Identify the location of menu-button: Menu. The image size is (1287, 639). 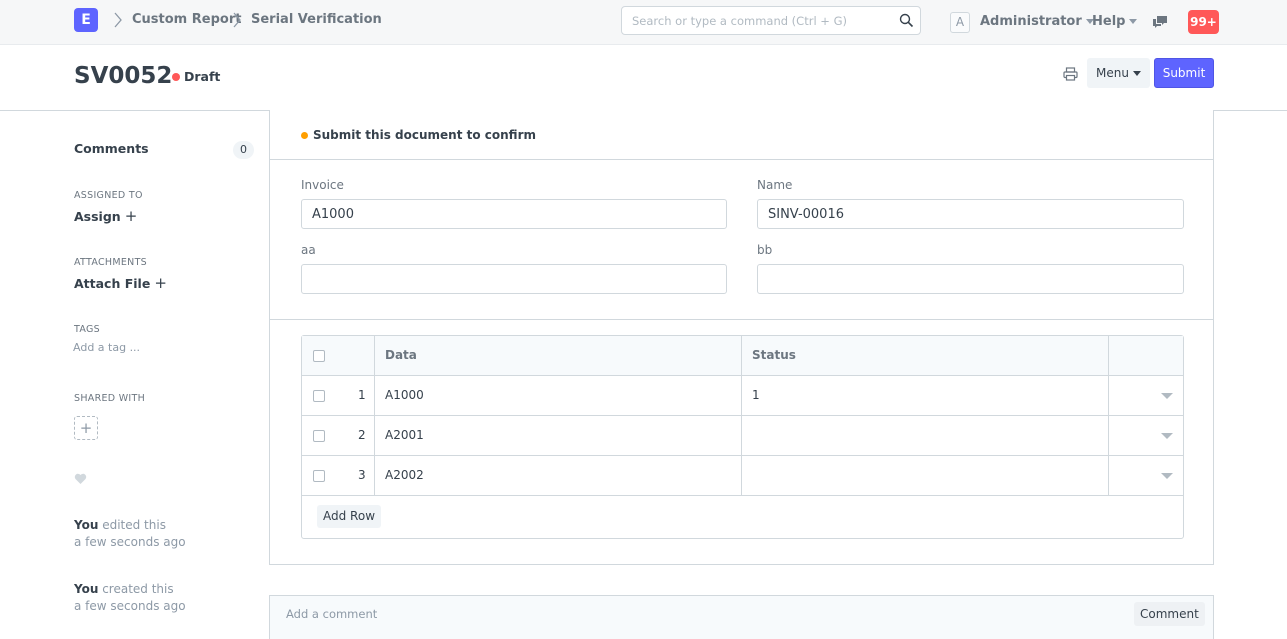
(1118, 73).